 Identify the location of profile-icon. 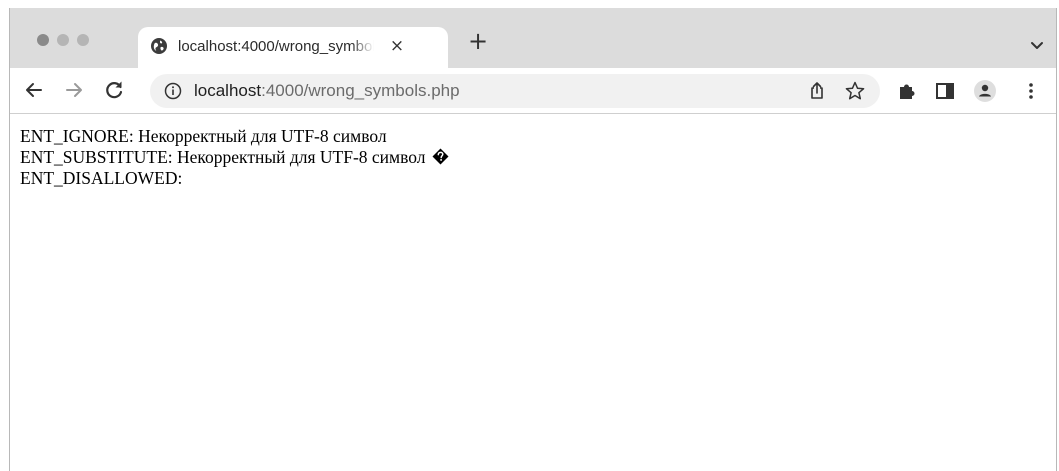
(985, 91).